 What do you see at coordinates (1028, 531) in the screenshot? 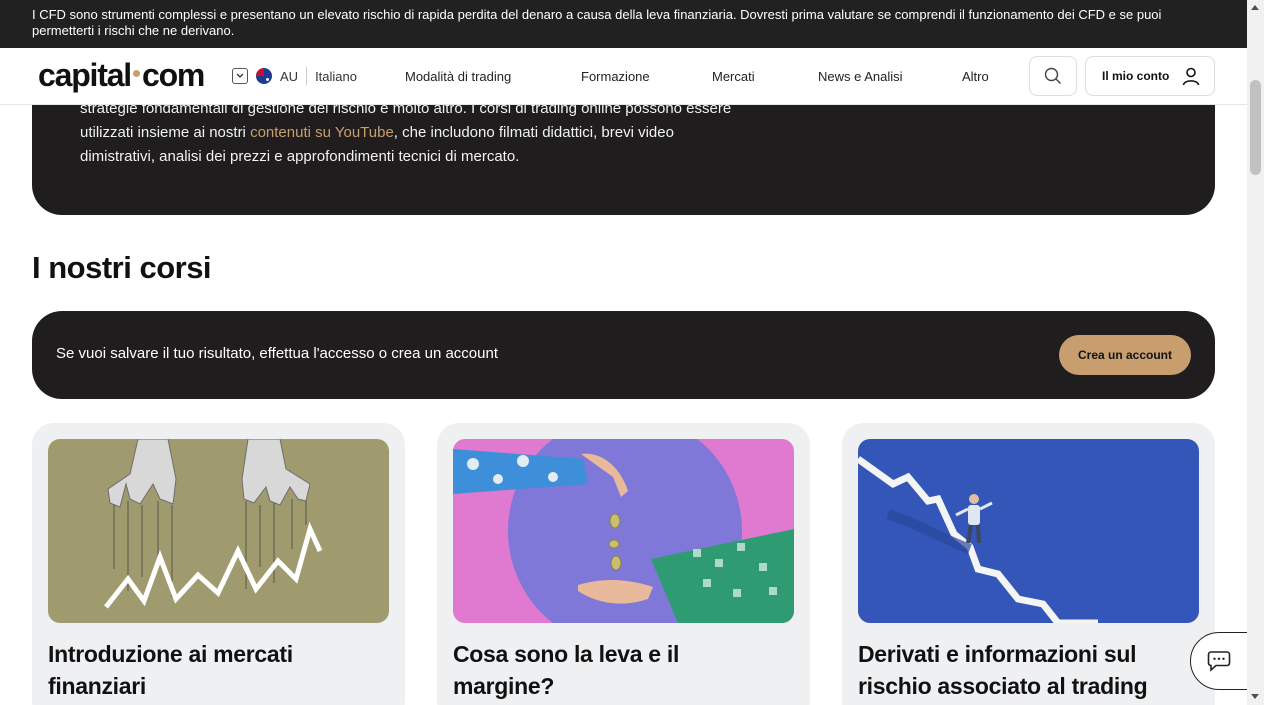
I see `man-on-falling-chart-image` at bounding box center [1028, 531].